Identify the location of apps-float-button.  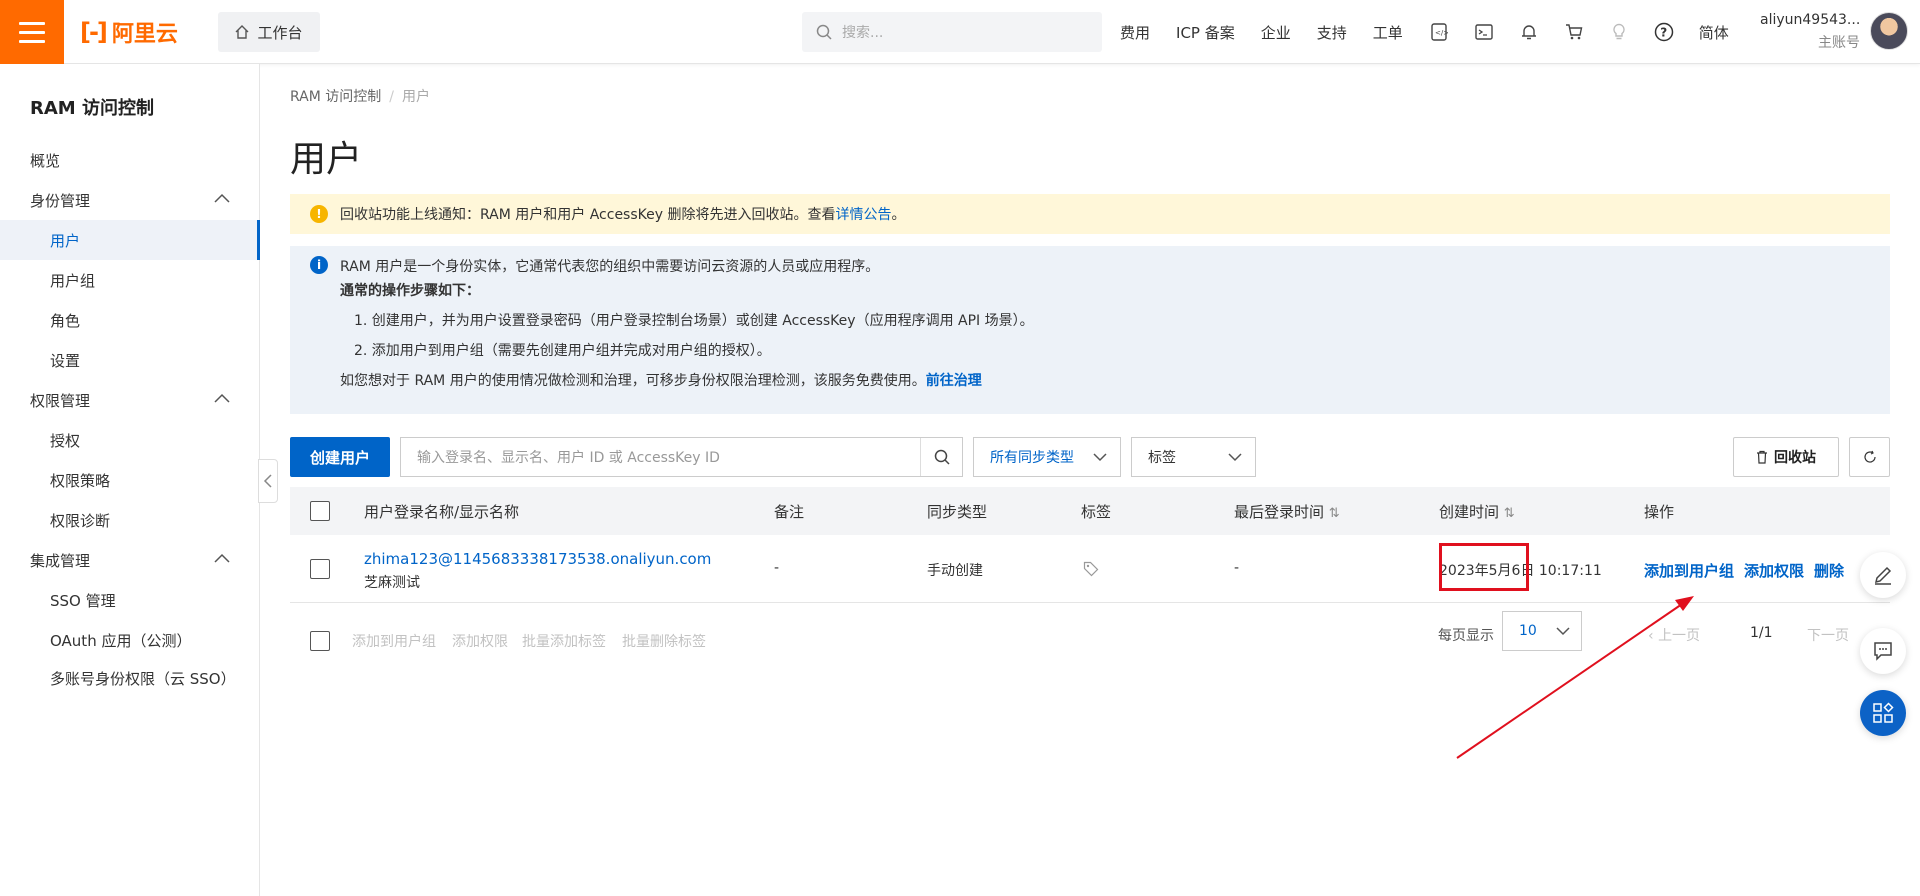
(1883, 713).